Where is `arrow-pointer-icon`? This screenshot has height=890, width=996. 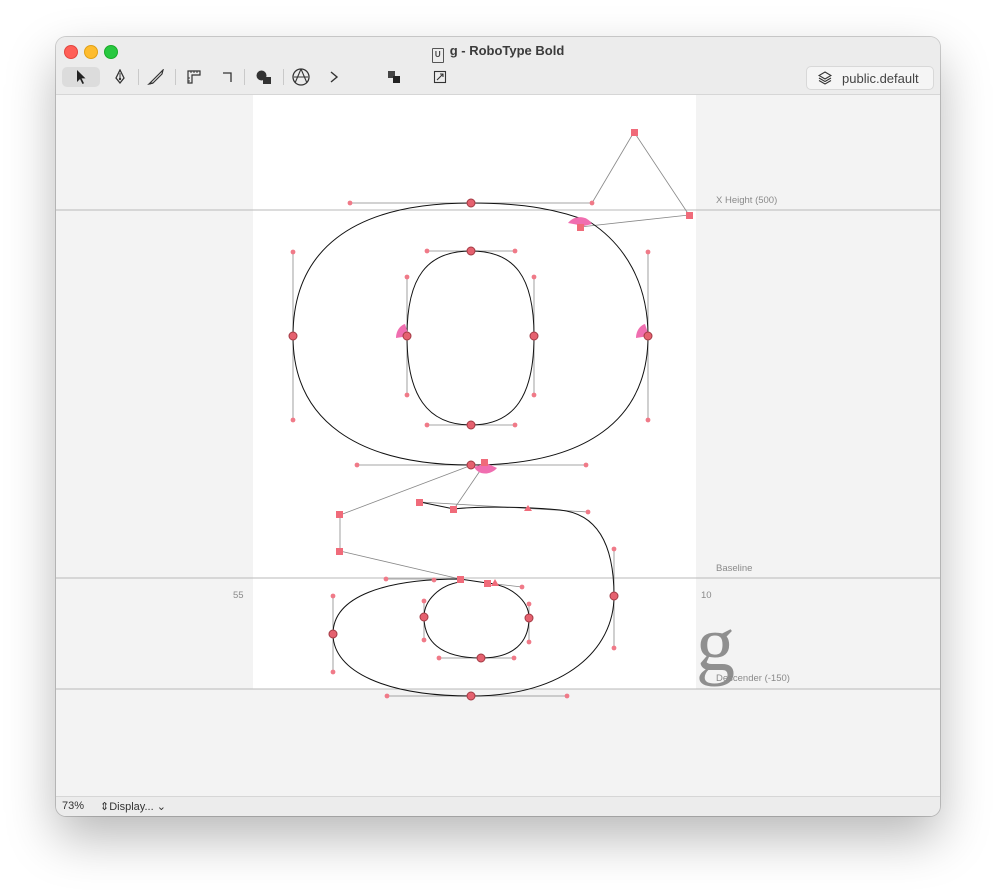 arrow-pointer-icon is located at coordinates (81, 77).